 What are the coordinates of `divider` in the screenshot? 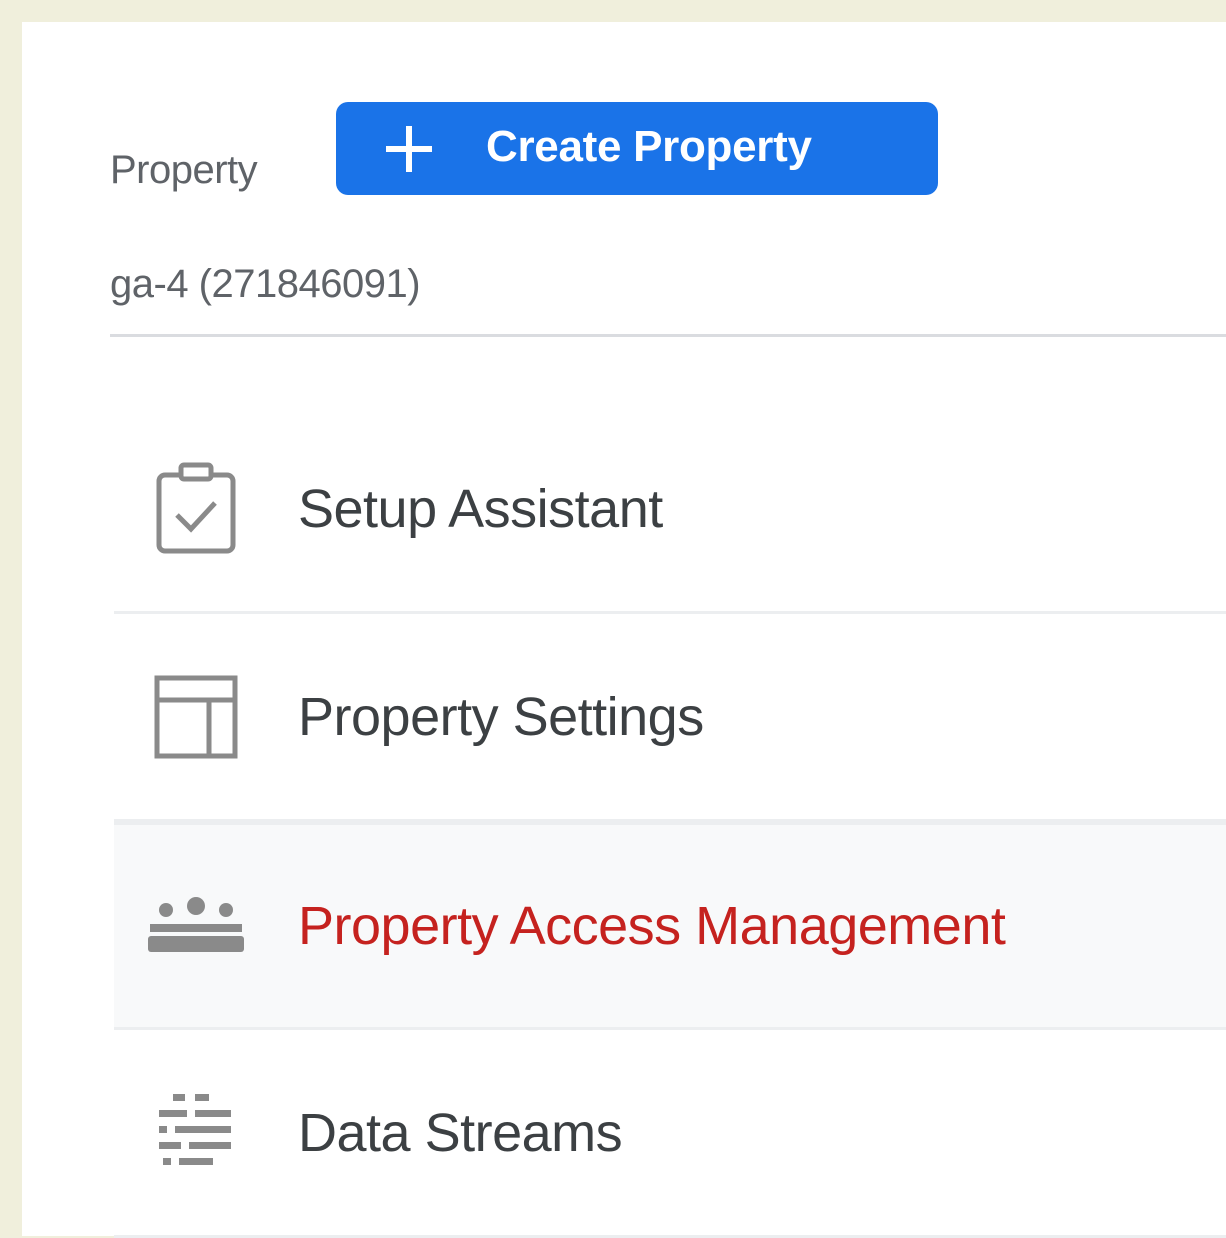 It's located at (668, 335).